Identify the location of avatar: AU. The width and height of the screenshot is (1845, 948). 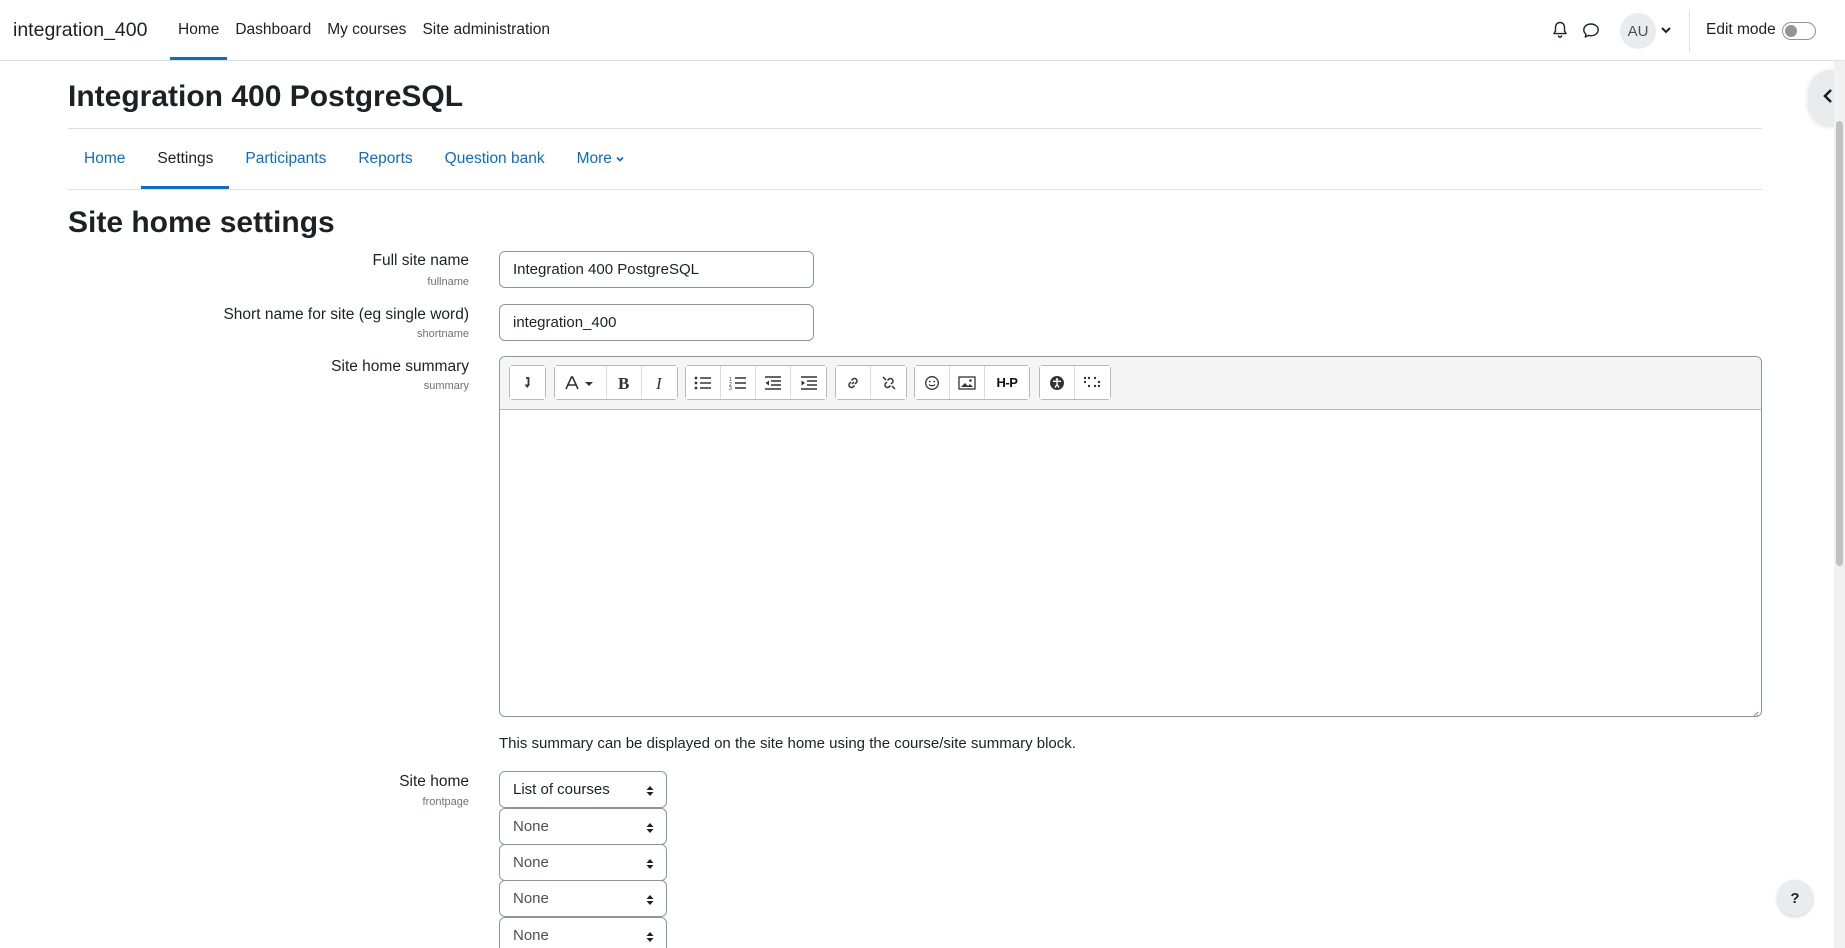
(1638, 31).